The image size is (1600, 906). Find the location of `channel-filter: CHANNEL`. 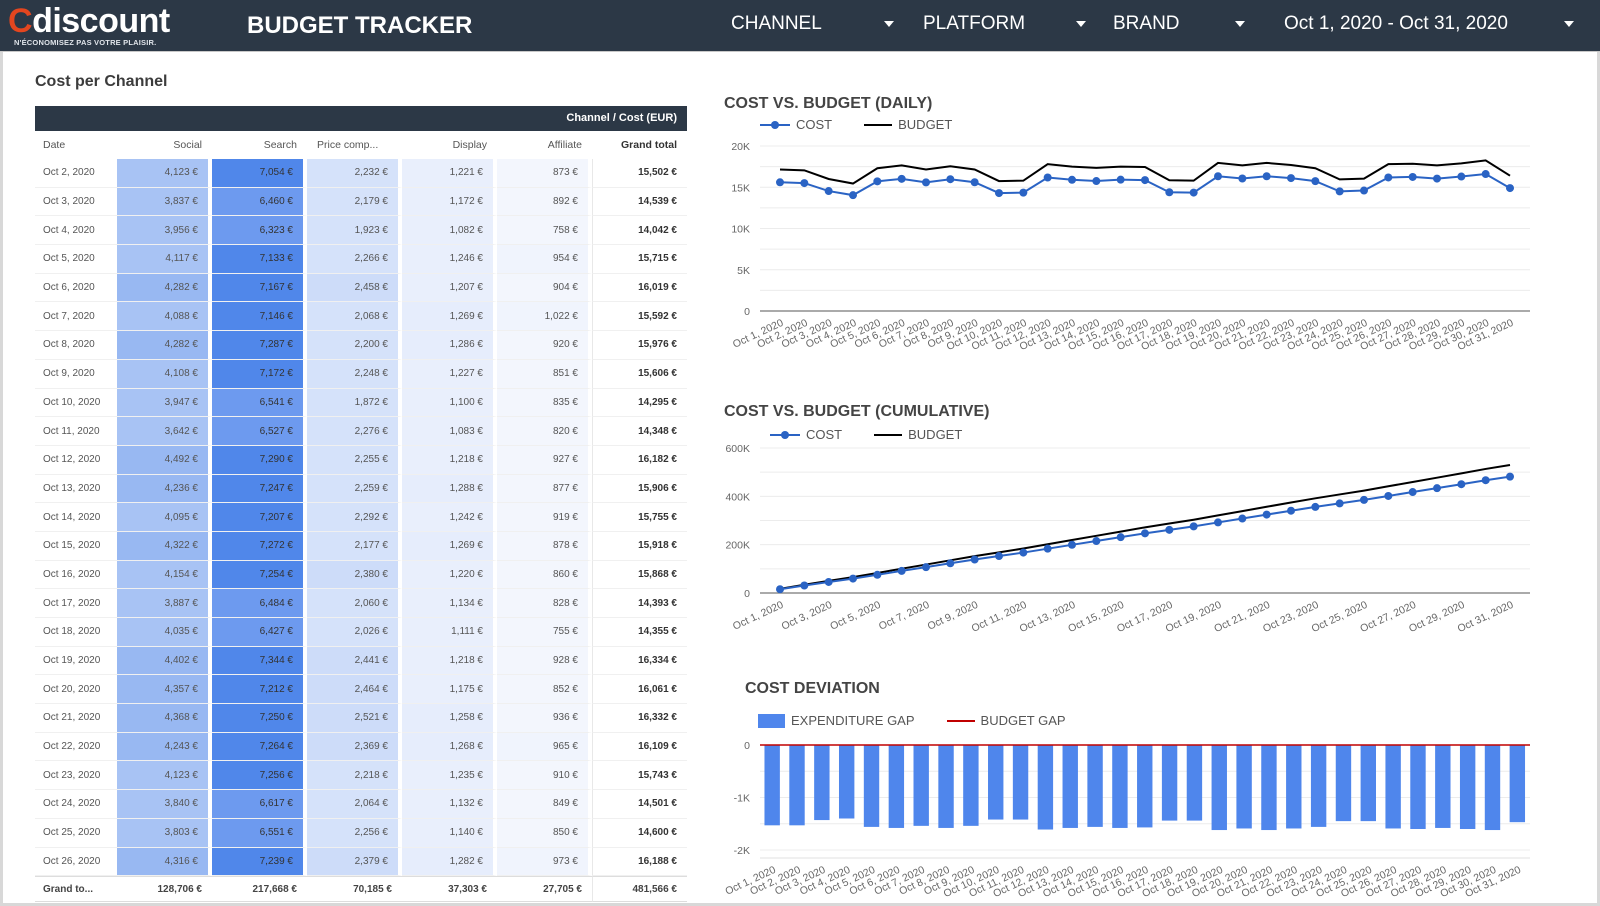

channel-filter: CHANNEL is located at coordinates (812, 26).